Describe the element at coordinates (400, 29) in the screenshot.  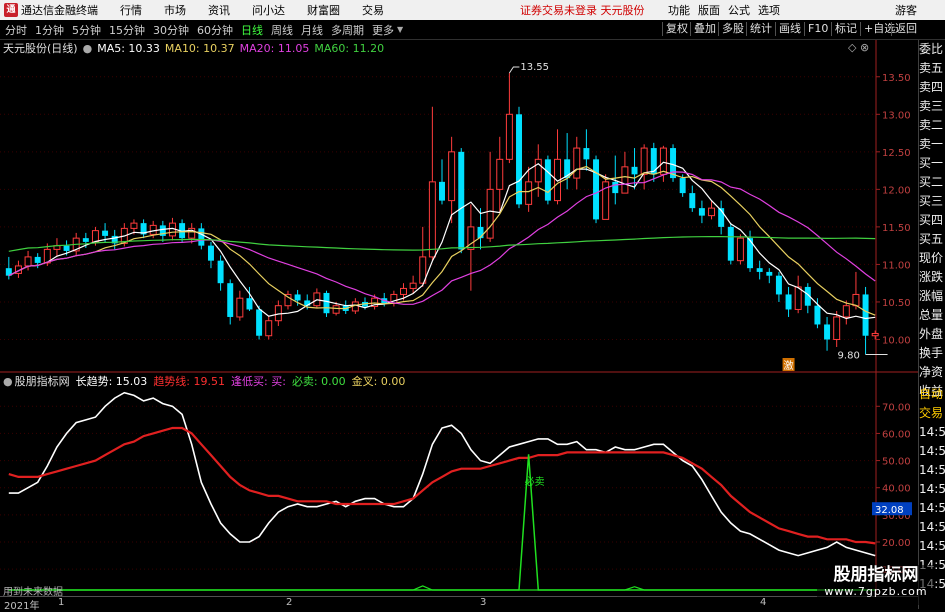
I see `more-chevron-down-icon: ▼` at that location.